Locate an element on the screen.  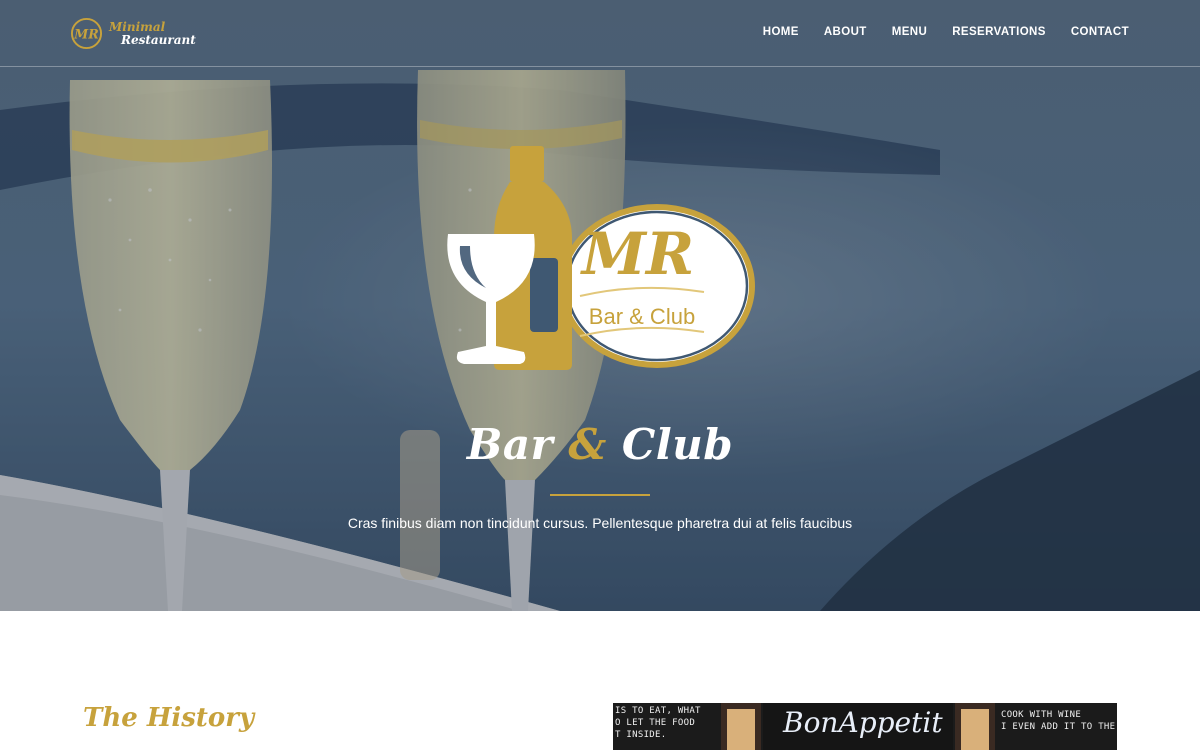
hero-title-ampersand: & is located at coordinates (587, 444).